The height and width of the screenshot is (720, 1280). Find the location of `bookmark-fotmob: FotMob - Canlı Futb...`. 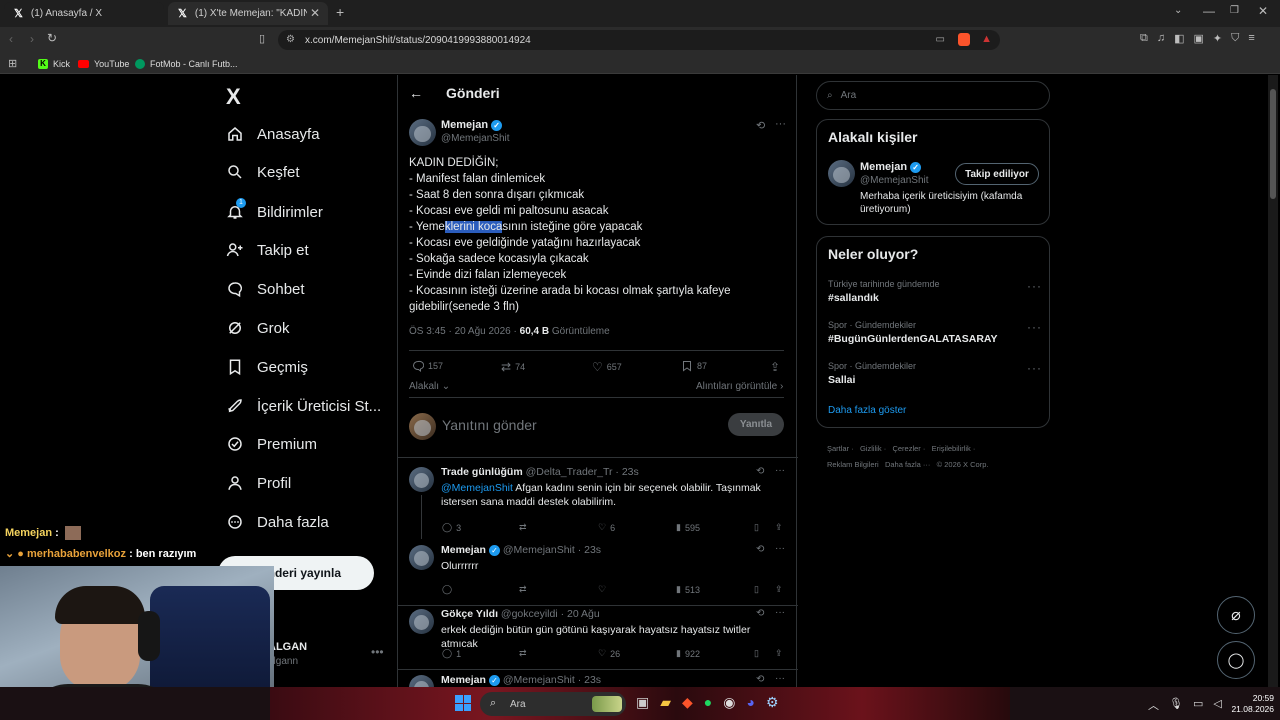

bookmark-fotmob: FotMob - Canlı Futb... is located at coordinates (186, 63).